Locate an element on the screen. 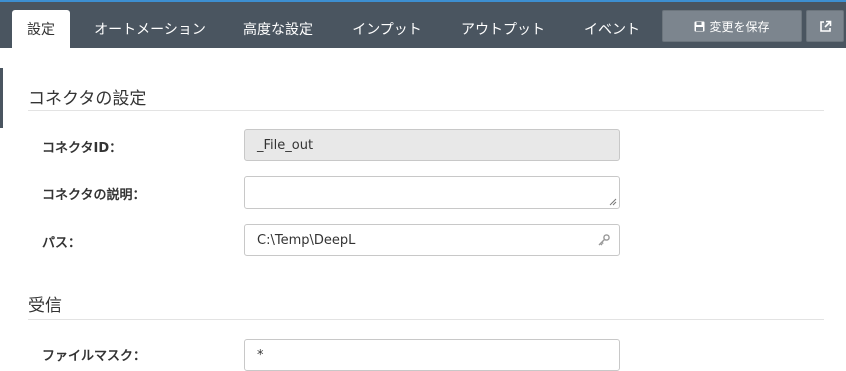  tab-events: イベント is located at coordinates (612, 29).